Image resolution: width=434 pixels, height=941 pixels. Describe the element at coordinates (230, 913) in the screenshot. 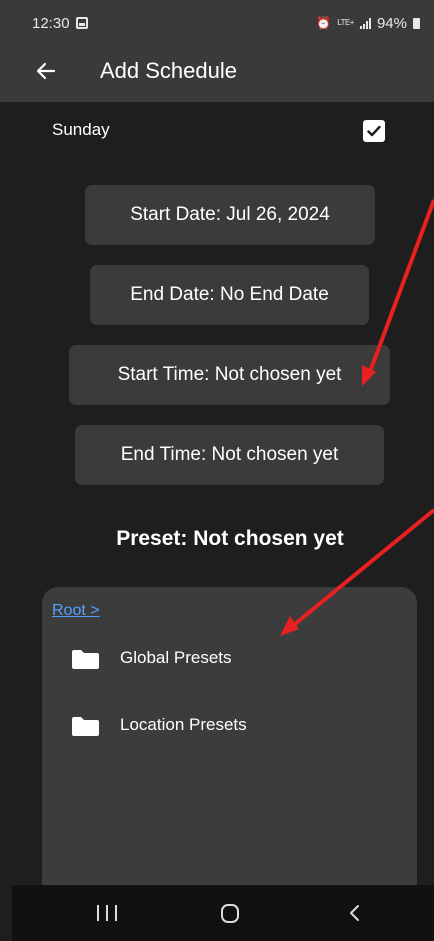

I see `home-button` at that location.